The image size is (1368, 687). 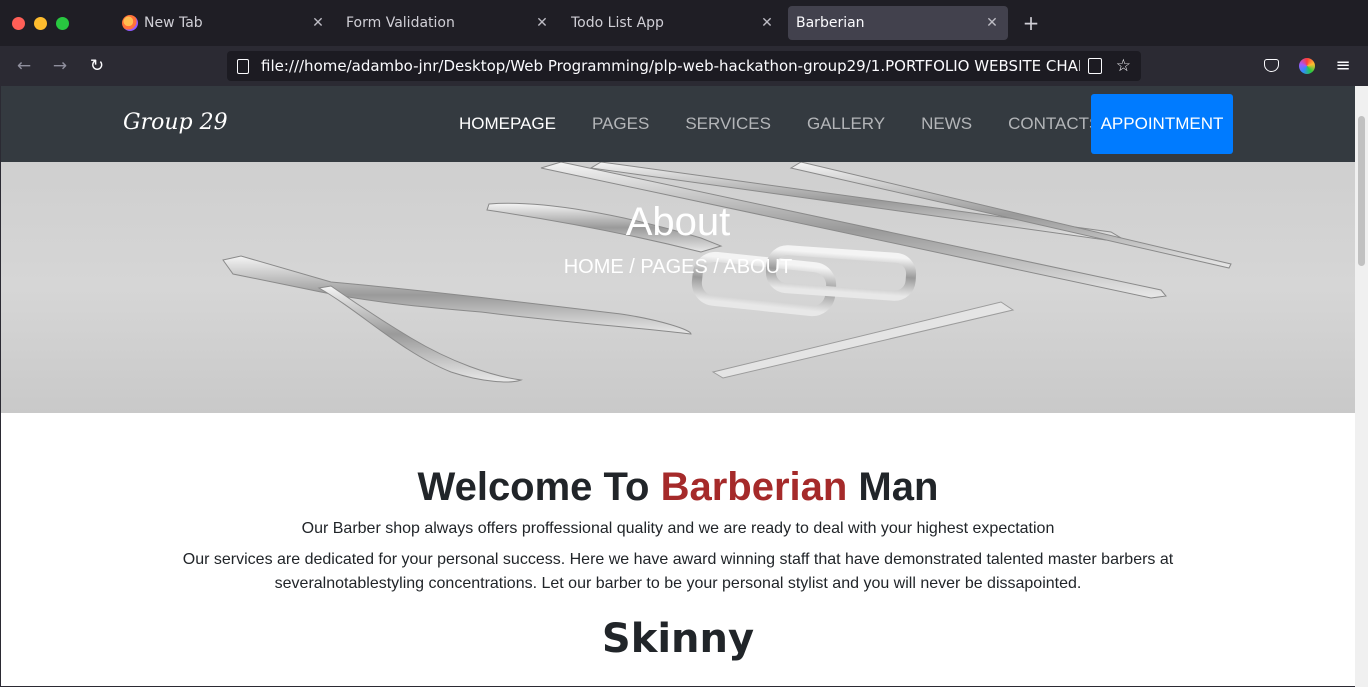 I want to click on nav-news: NEWS, so click(x=946, y=124).